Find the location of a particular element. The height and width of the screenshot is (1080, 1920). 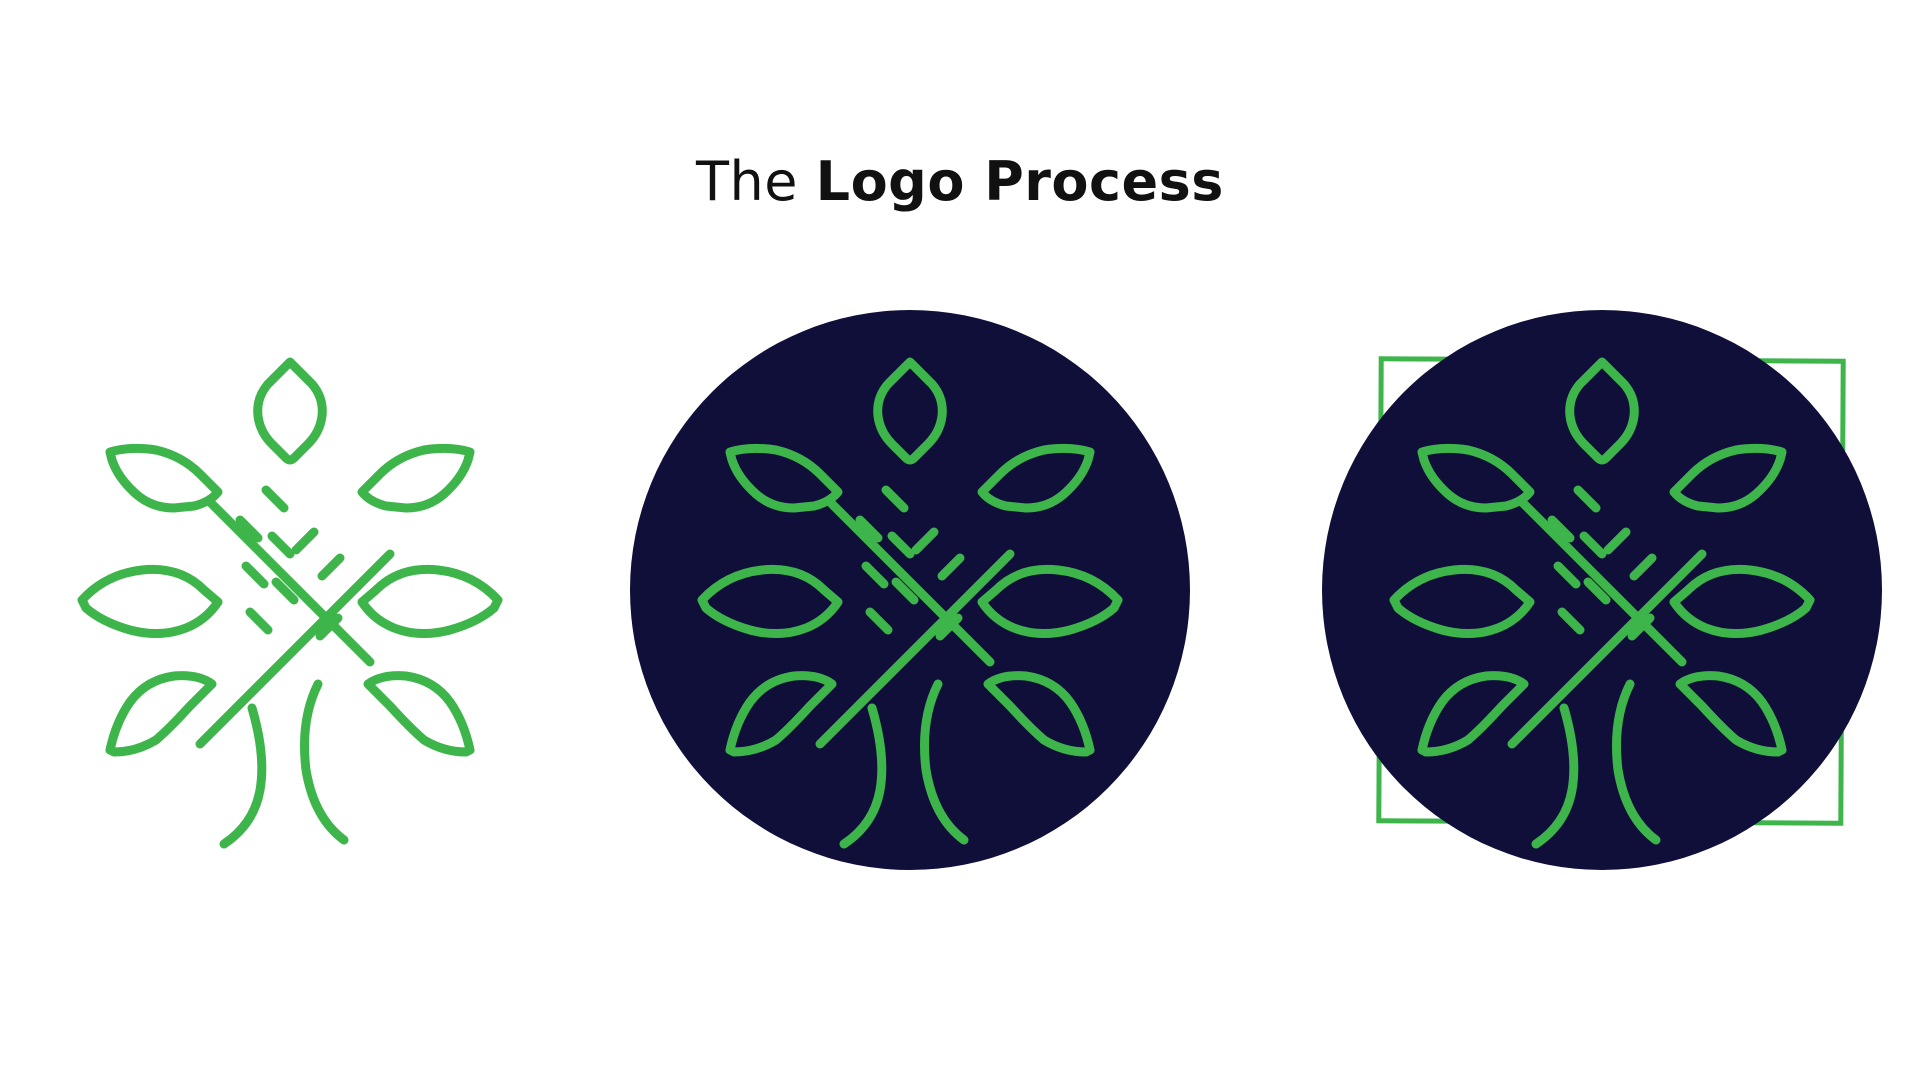

page-title: The Logo Process is located at coordinates (960, 181).